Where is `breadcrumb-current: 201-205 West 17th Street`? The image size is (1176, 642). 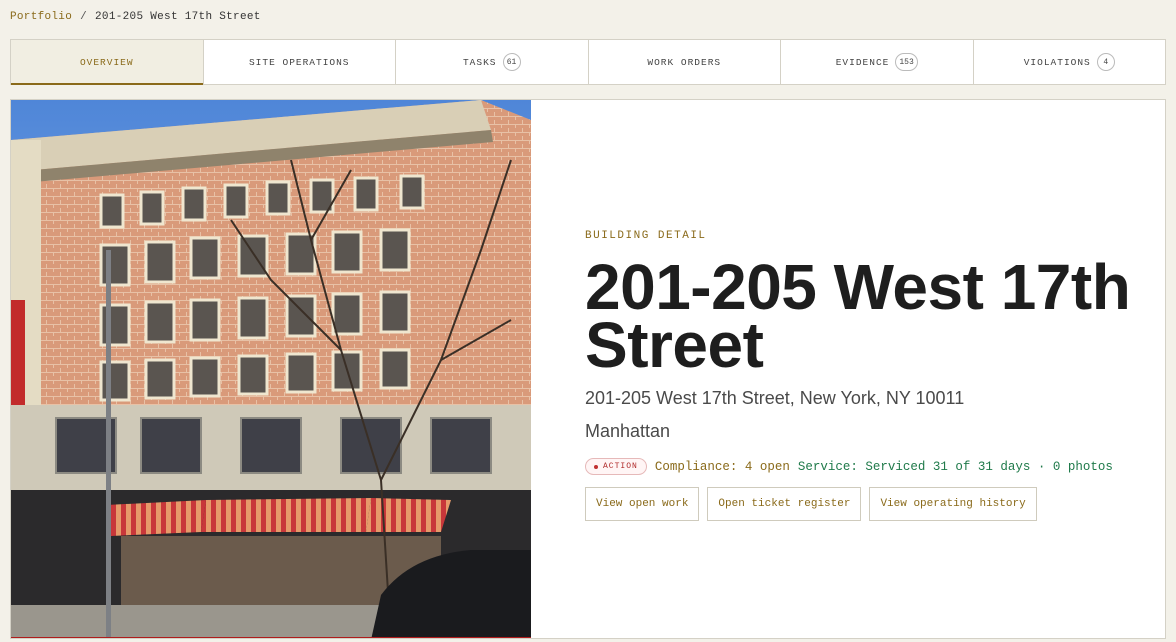 breadcrumb-current: 201-205 West 17th Street is located at coordinates (178, 17).